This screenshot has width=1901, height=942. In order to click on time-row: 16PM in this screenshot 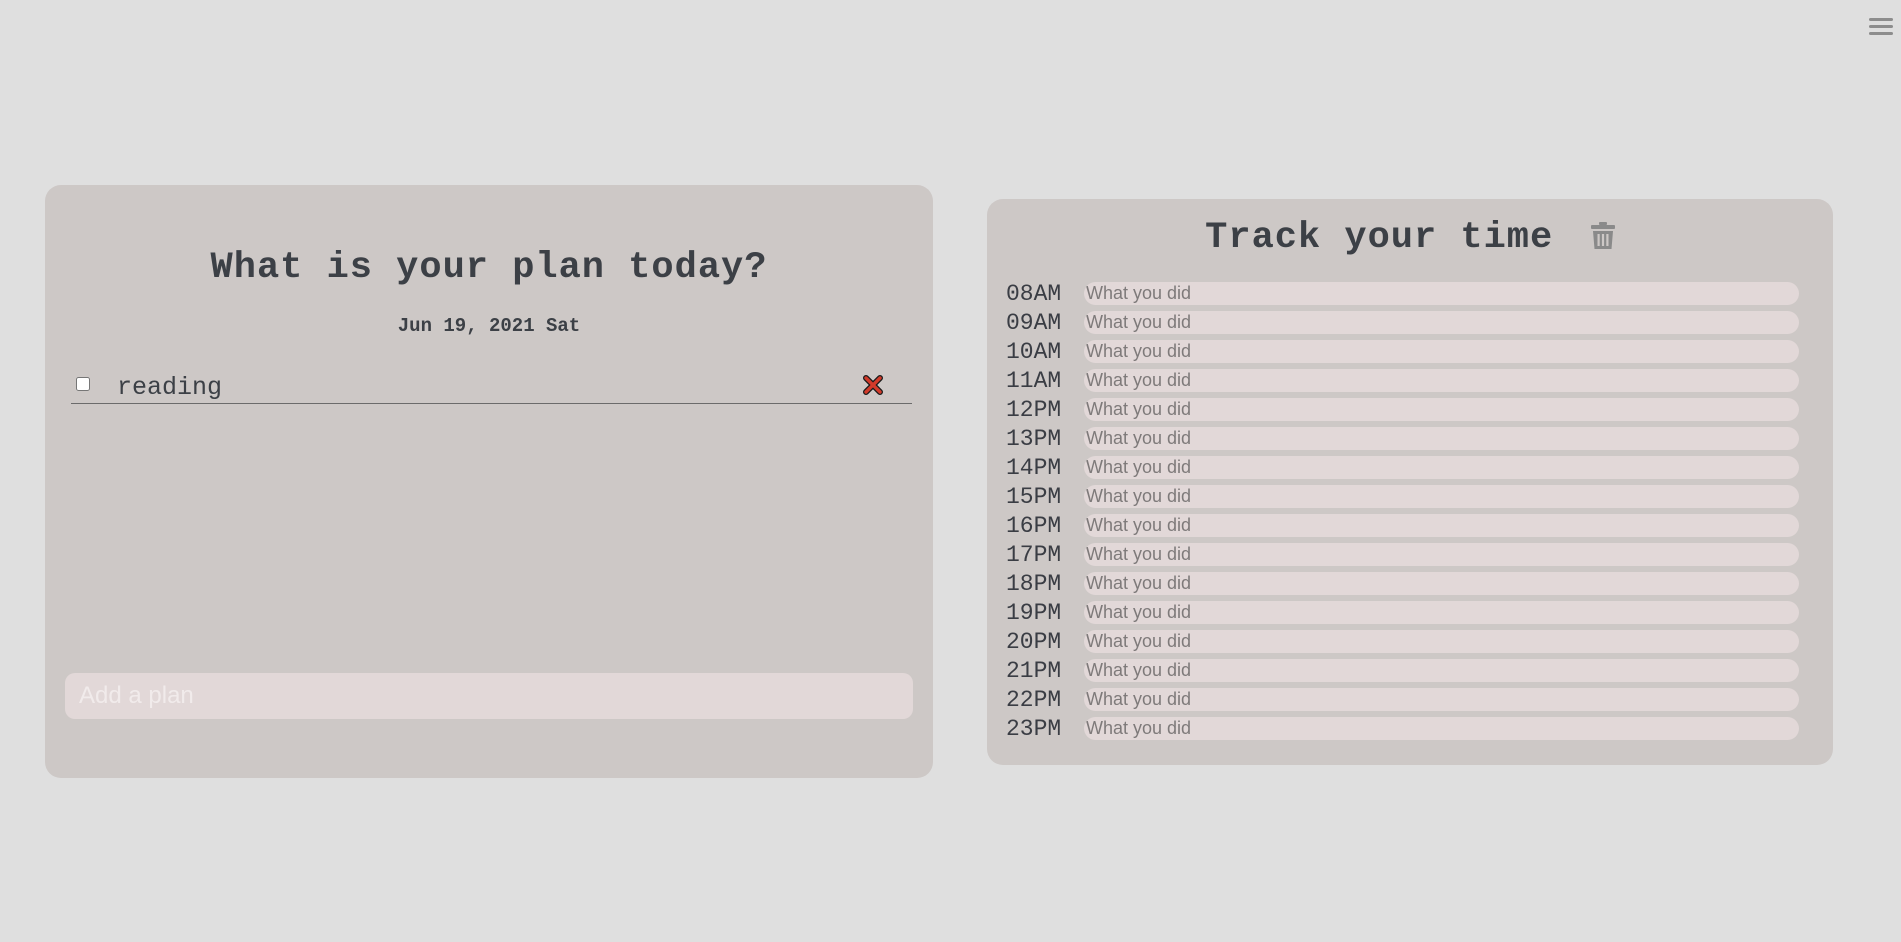, I will do `click(1406, 526)`.